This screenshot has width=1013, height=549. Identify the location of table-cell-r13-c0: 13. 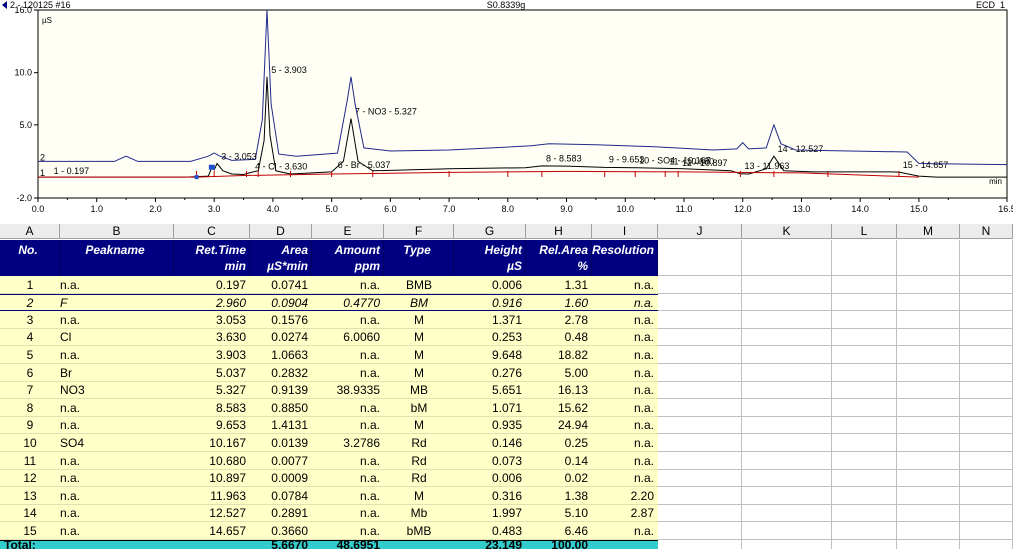
(30, 496).